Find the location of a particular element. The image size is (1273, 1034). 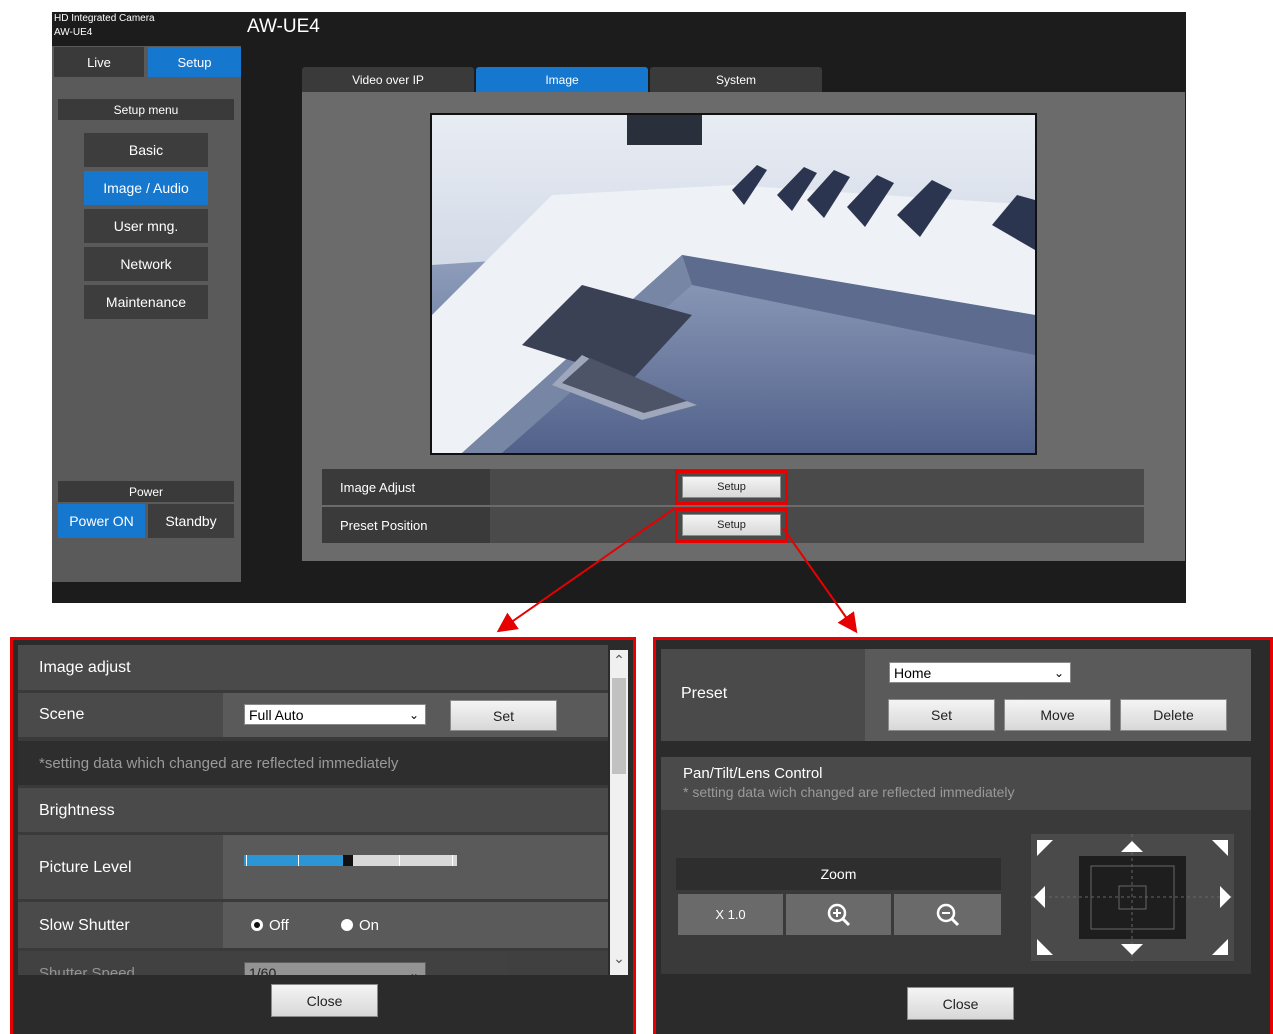

zoom-value: X 1.0 is located at coordinates (730, 914).